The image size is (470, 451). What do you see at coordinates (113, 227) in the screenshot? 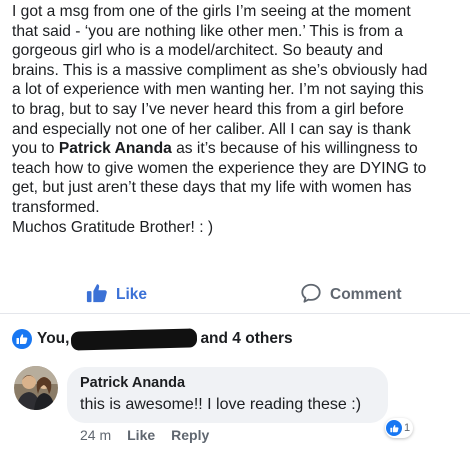
I see `post-line: Muchos Gratitude Brother! : )` at bounding box center [113, 227].